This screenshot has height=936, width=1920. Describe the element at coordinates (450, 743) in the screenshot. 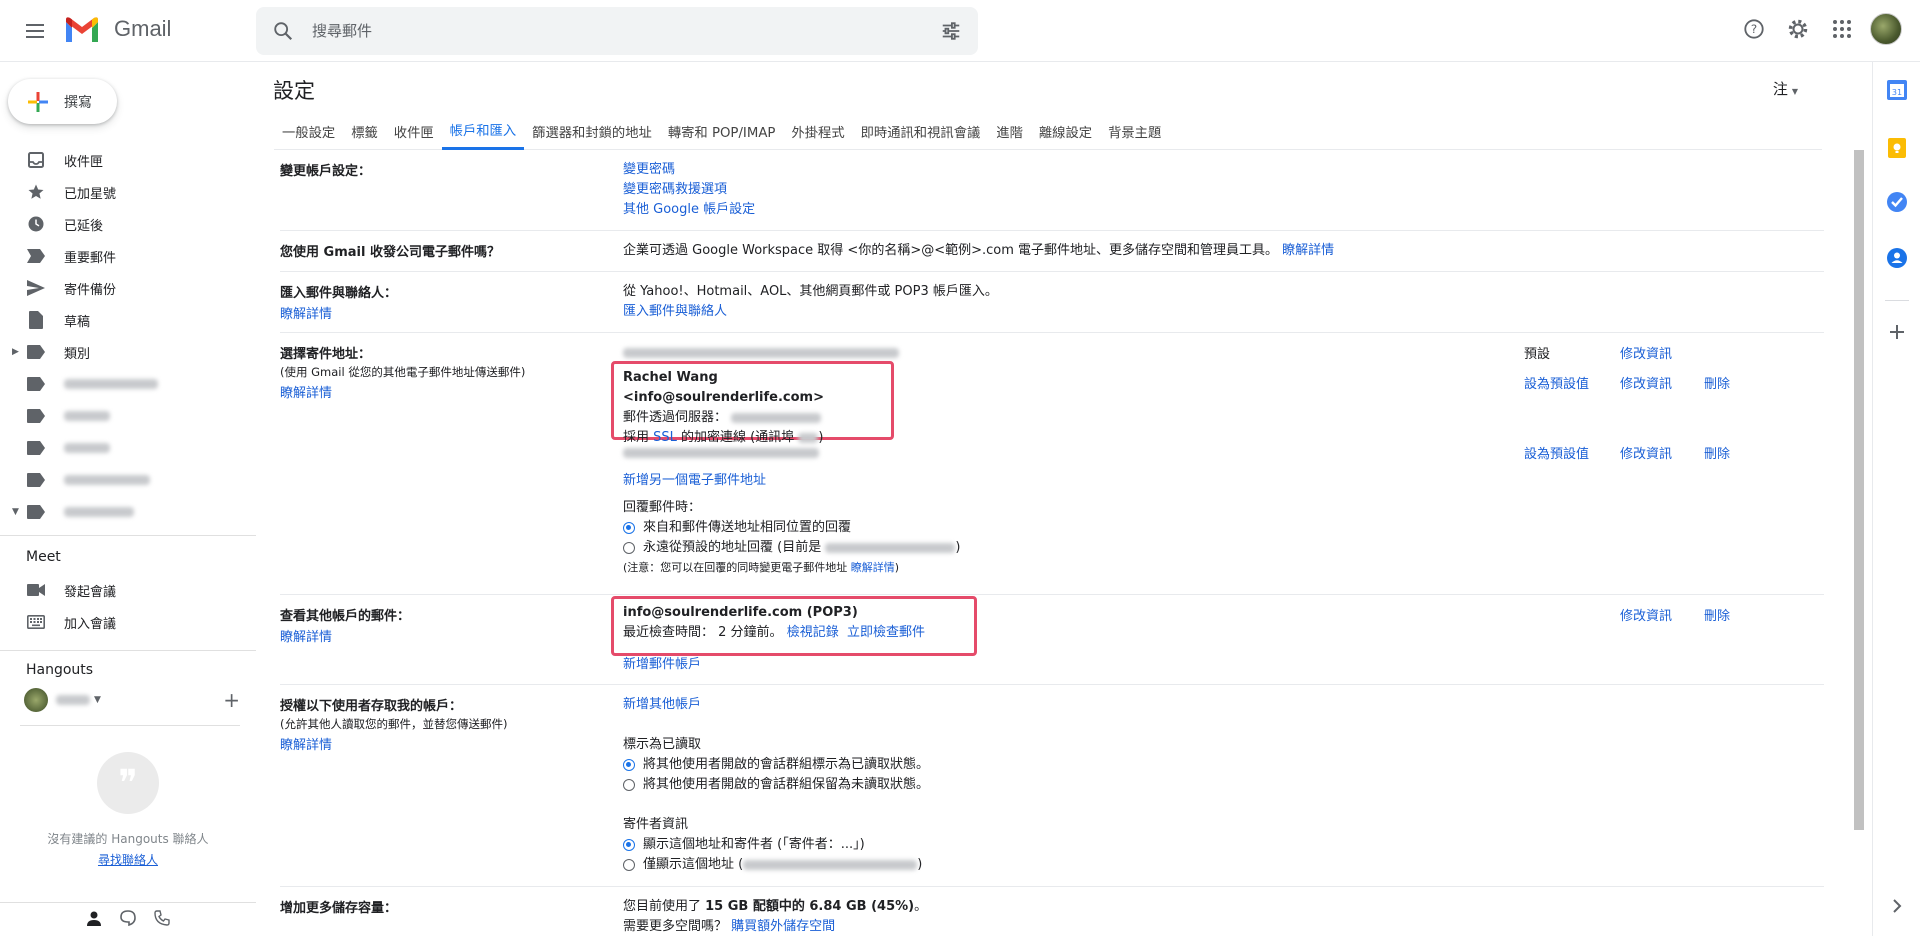

I see `grant-learn-more-link: 瞭解詳情` at that location.